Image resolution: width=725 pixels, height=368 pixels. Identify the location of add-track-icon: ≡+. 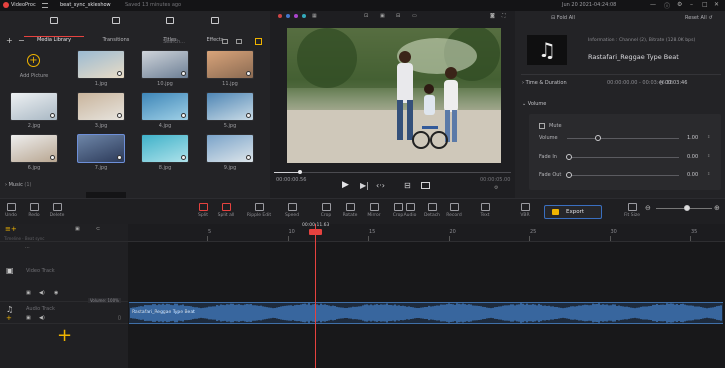
(11, 229).